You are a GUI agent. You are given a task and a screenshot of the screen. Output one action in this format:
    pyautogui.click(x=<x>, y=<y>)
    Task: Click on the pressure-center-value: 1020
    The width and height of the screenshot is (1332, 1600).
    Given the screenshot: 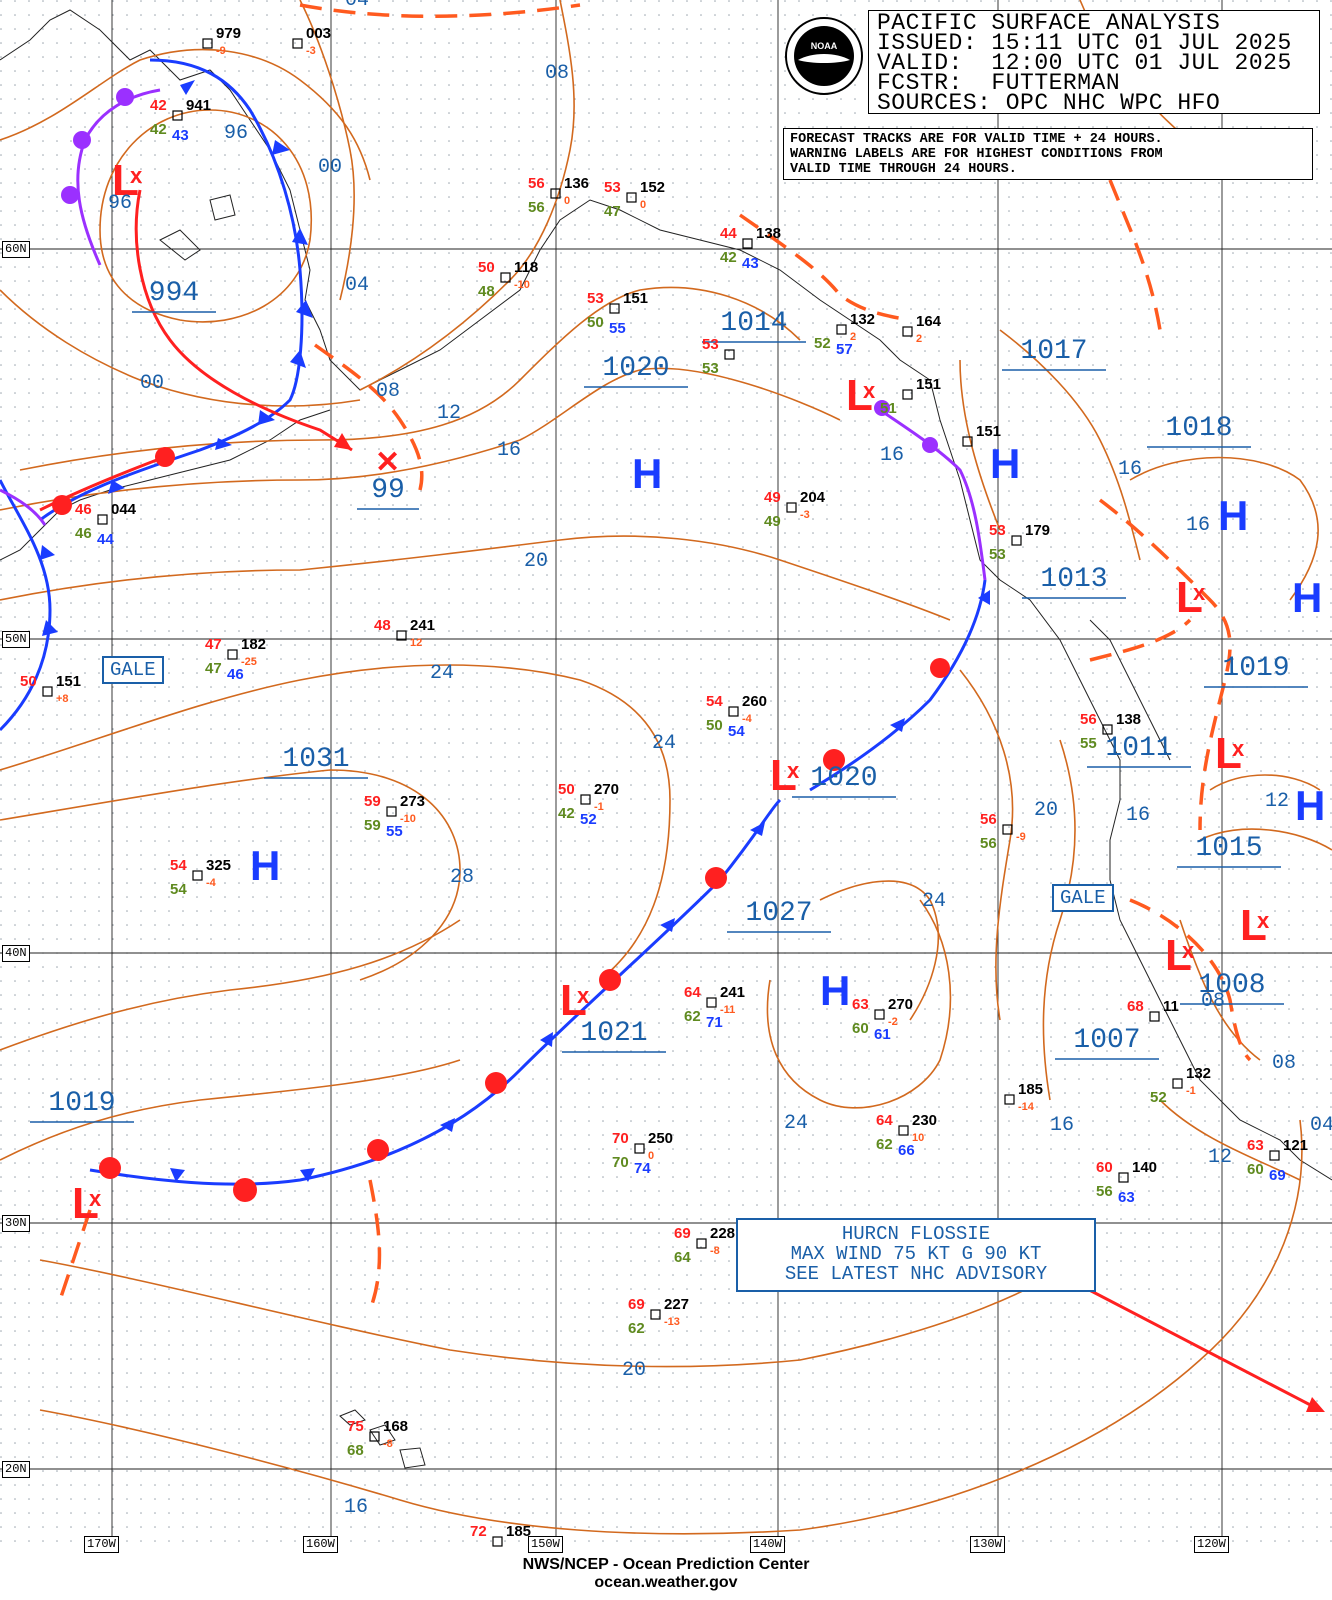 What is the action you would take?
    pyautogui.click(x=635, y=368)
    